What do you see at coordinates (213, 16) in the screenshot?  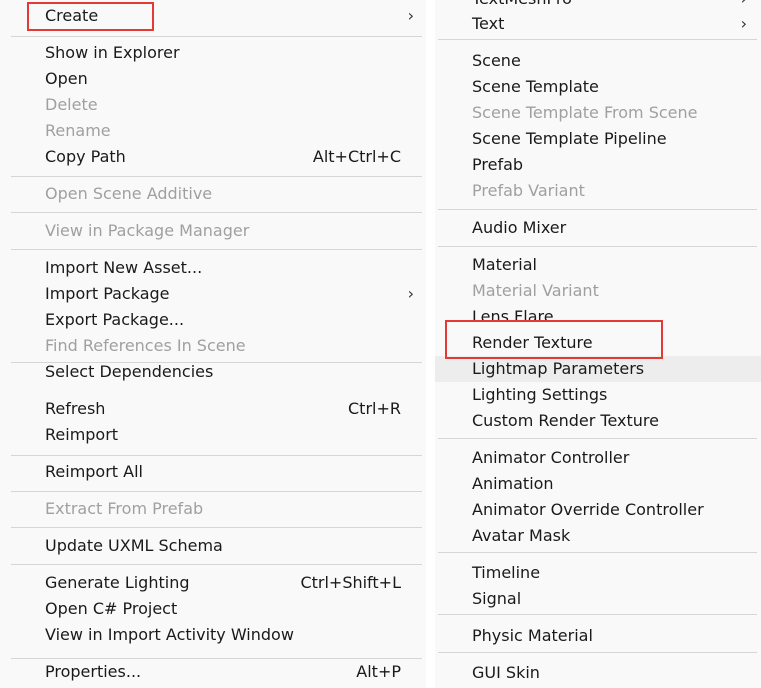 I see `menu-item-create: Create ›` at bounding box center [213, 16].